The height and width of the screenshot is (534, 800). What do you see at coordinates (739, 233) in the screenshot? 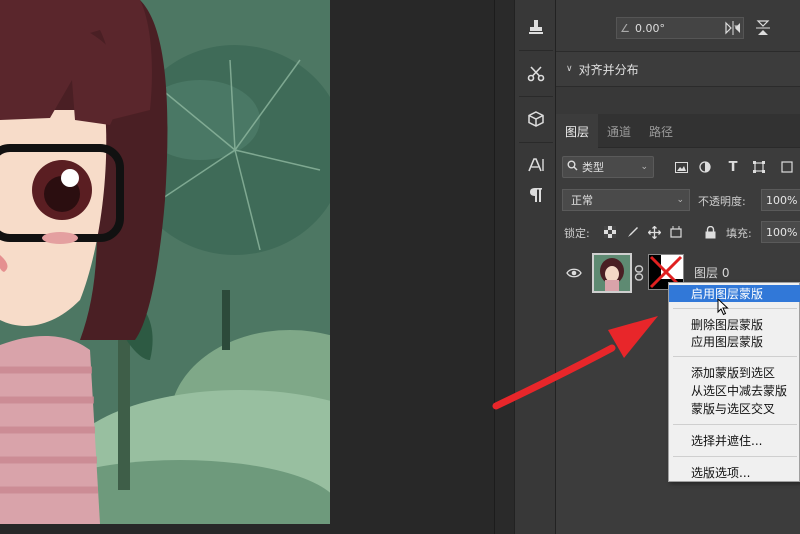
I see `fill-label: 填充:` at bounding box center [739, 233].